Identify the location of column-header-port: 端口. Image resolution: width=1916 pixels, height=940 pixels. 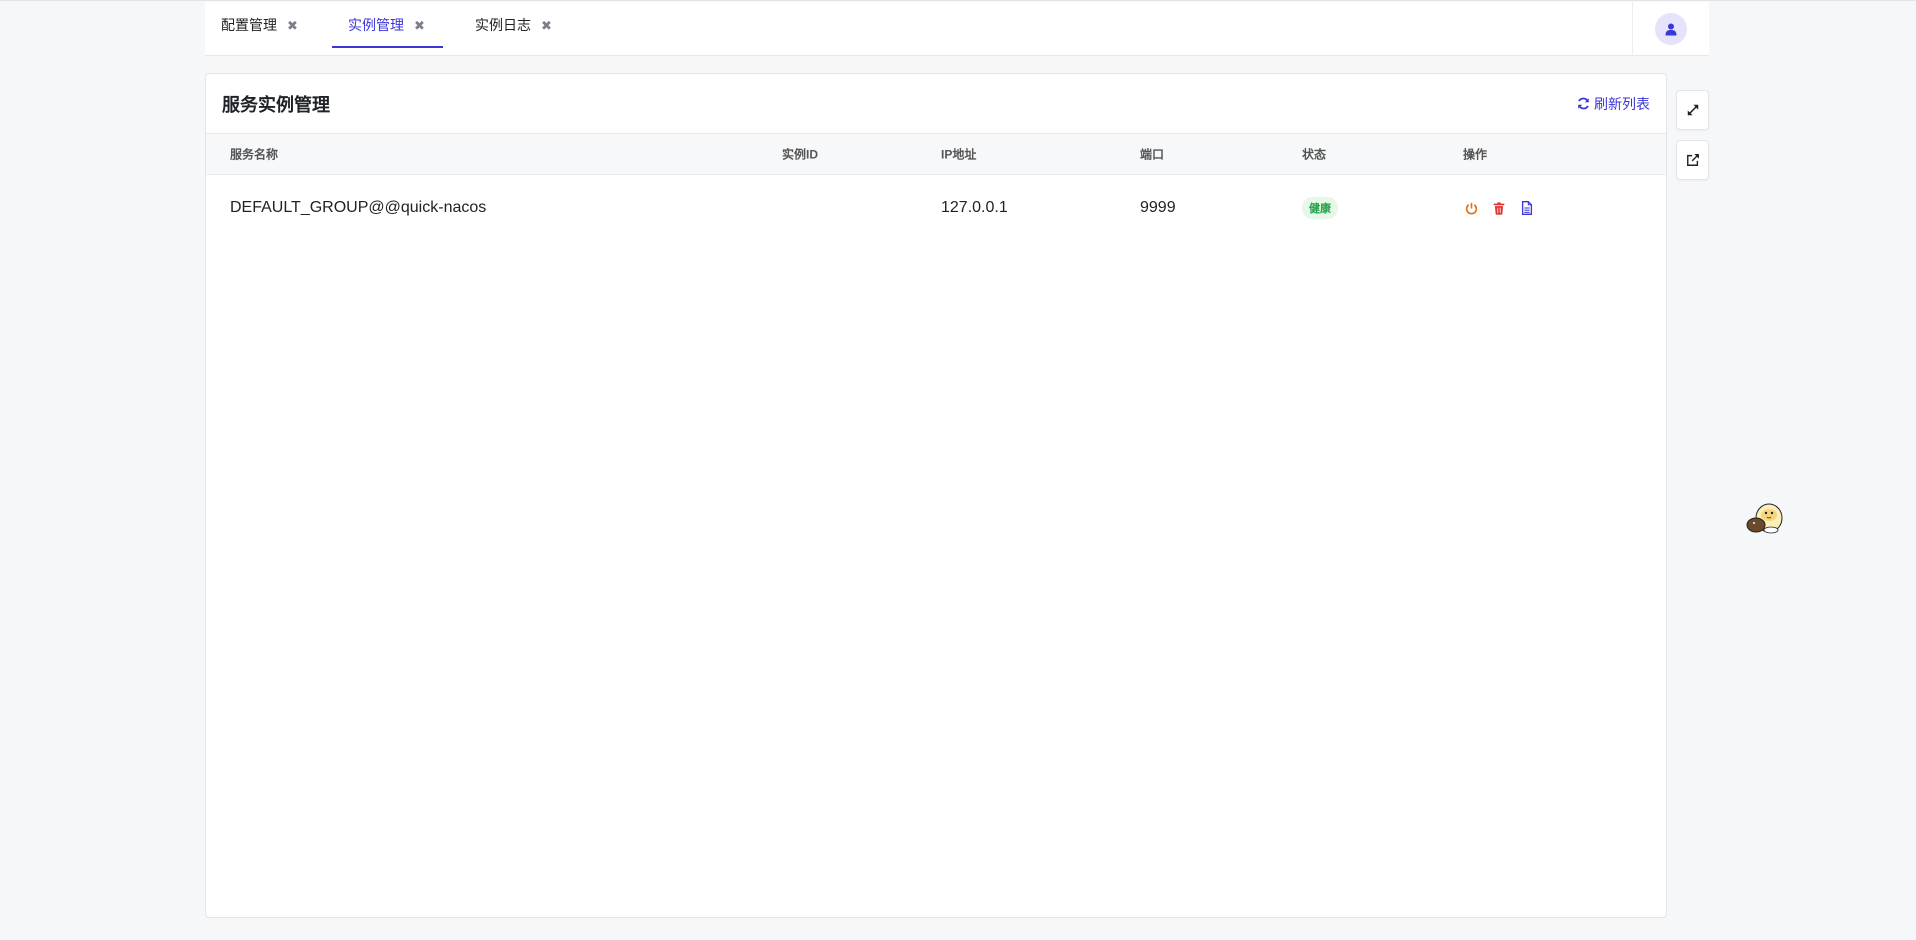
(1152, 154).